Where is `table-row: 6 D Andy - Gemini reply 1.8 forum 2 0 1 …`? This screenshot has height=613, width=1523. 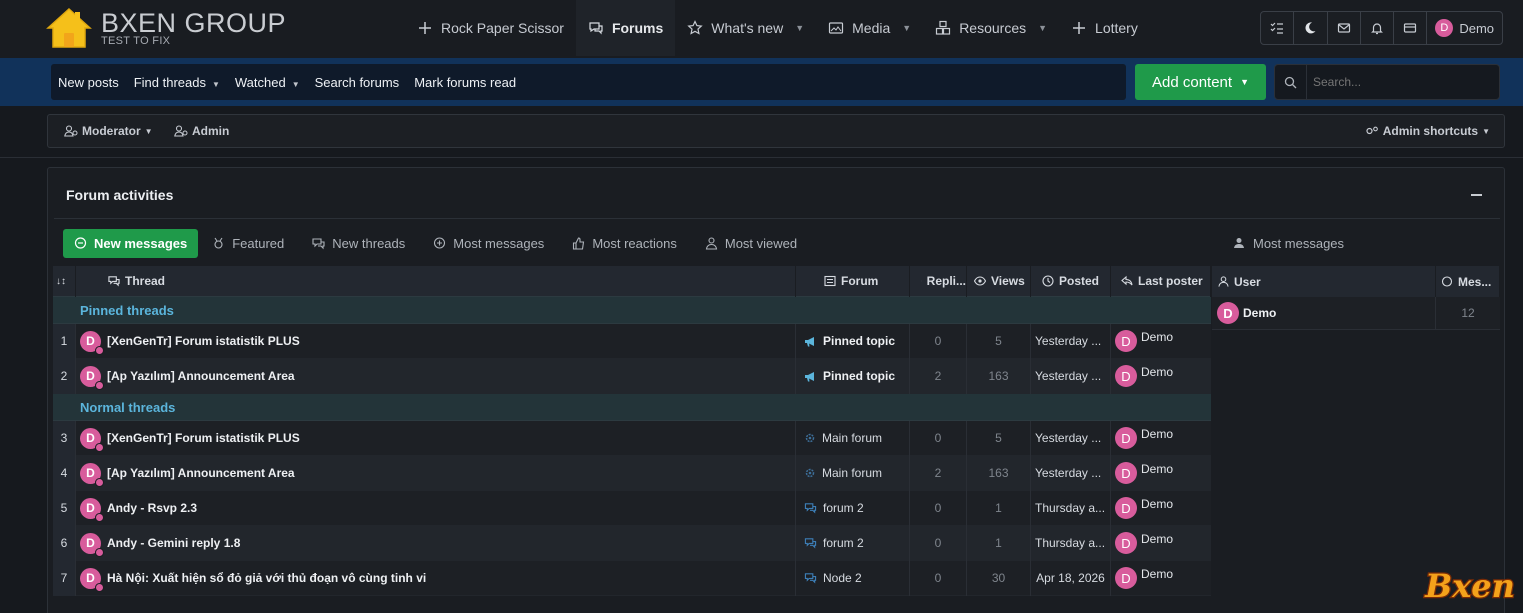 table-row: 6 D Andy - Gemini reply 1.8 forum 2 0 1 … is located at coordinates (632, 543).